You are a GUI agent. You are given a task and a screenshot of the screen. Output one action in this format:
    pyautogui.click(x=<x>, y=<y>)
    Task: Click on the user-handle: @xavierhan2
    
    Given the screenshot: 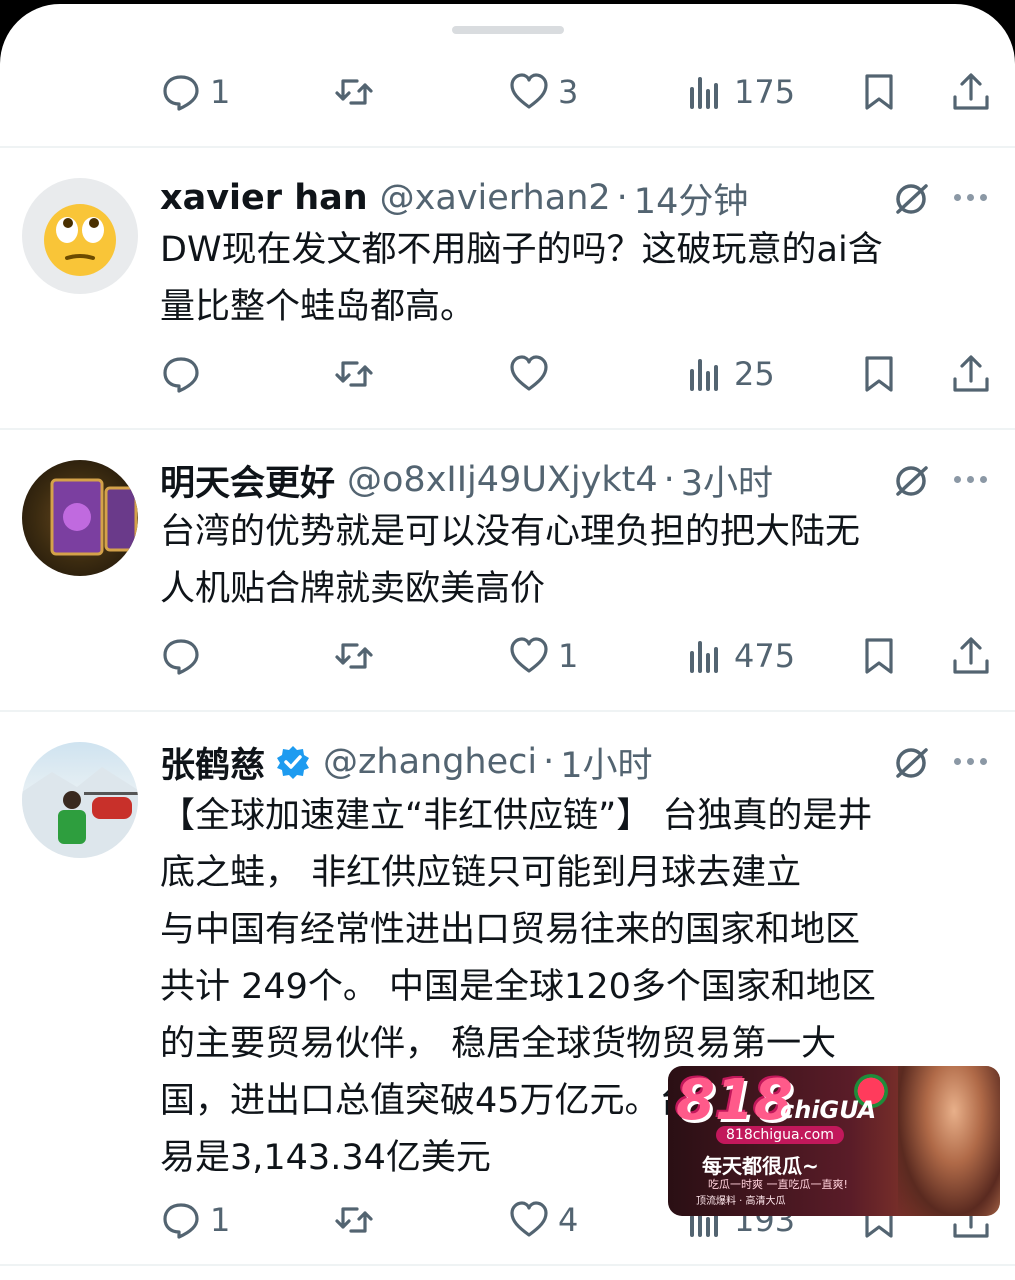 What is the action you would take?
    pyautogui.click(x=495, y=198)
    